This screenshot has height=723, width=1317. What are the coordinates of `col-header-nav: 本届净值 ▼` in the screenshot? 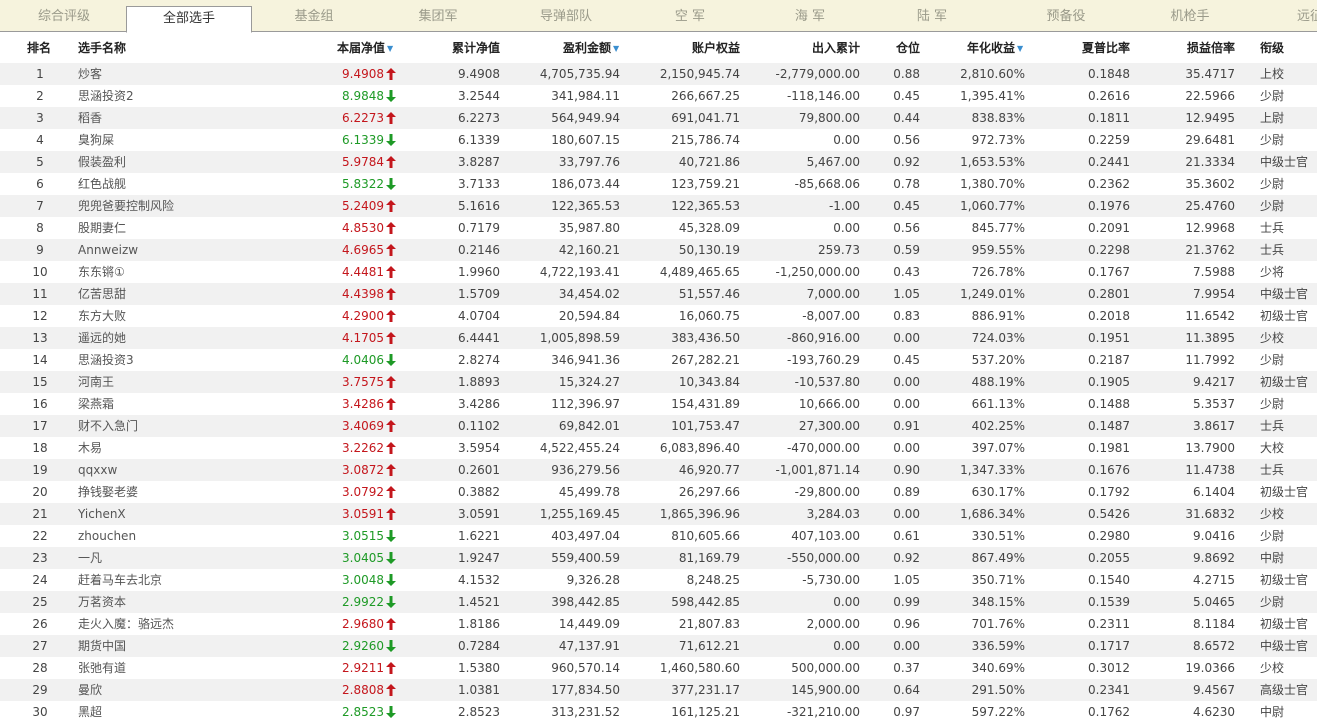 It's located at (365, 48).